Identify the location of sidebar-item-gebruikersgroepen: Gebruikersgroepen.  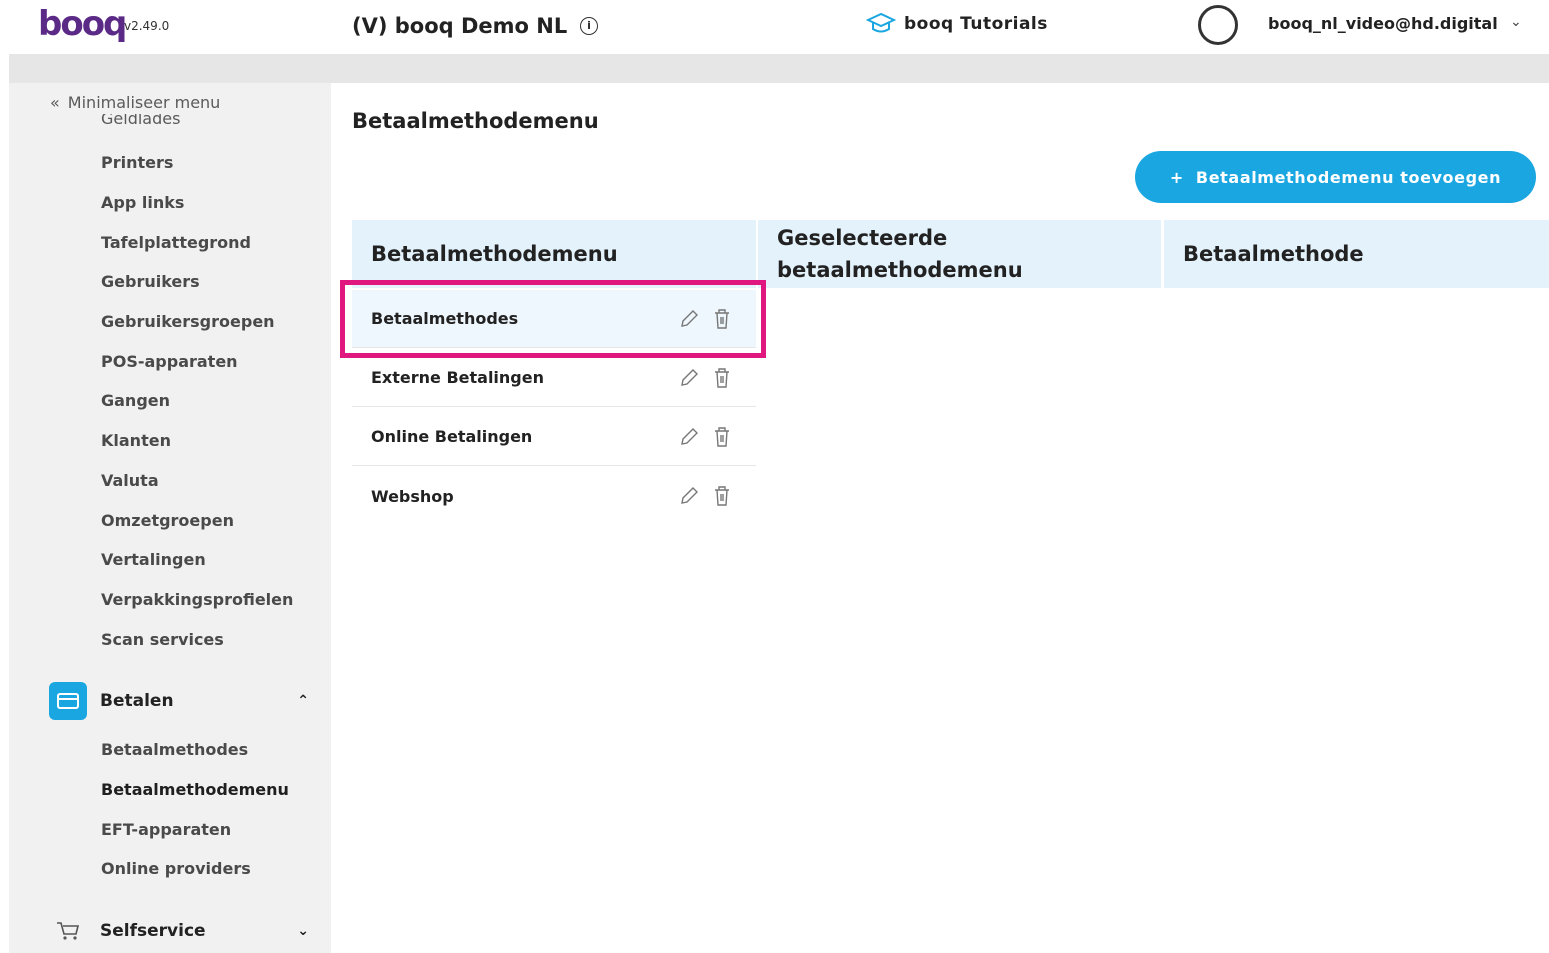
(188, 321).